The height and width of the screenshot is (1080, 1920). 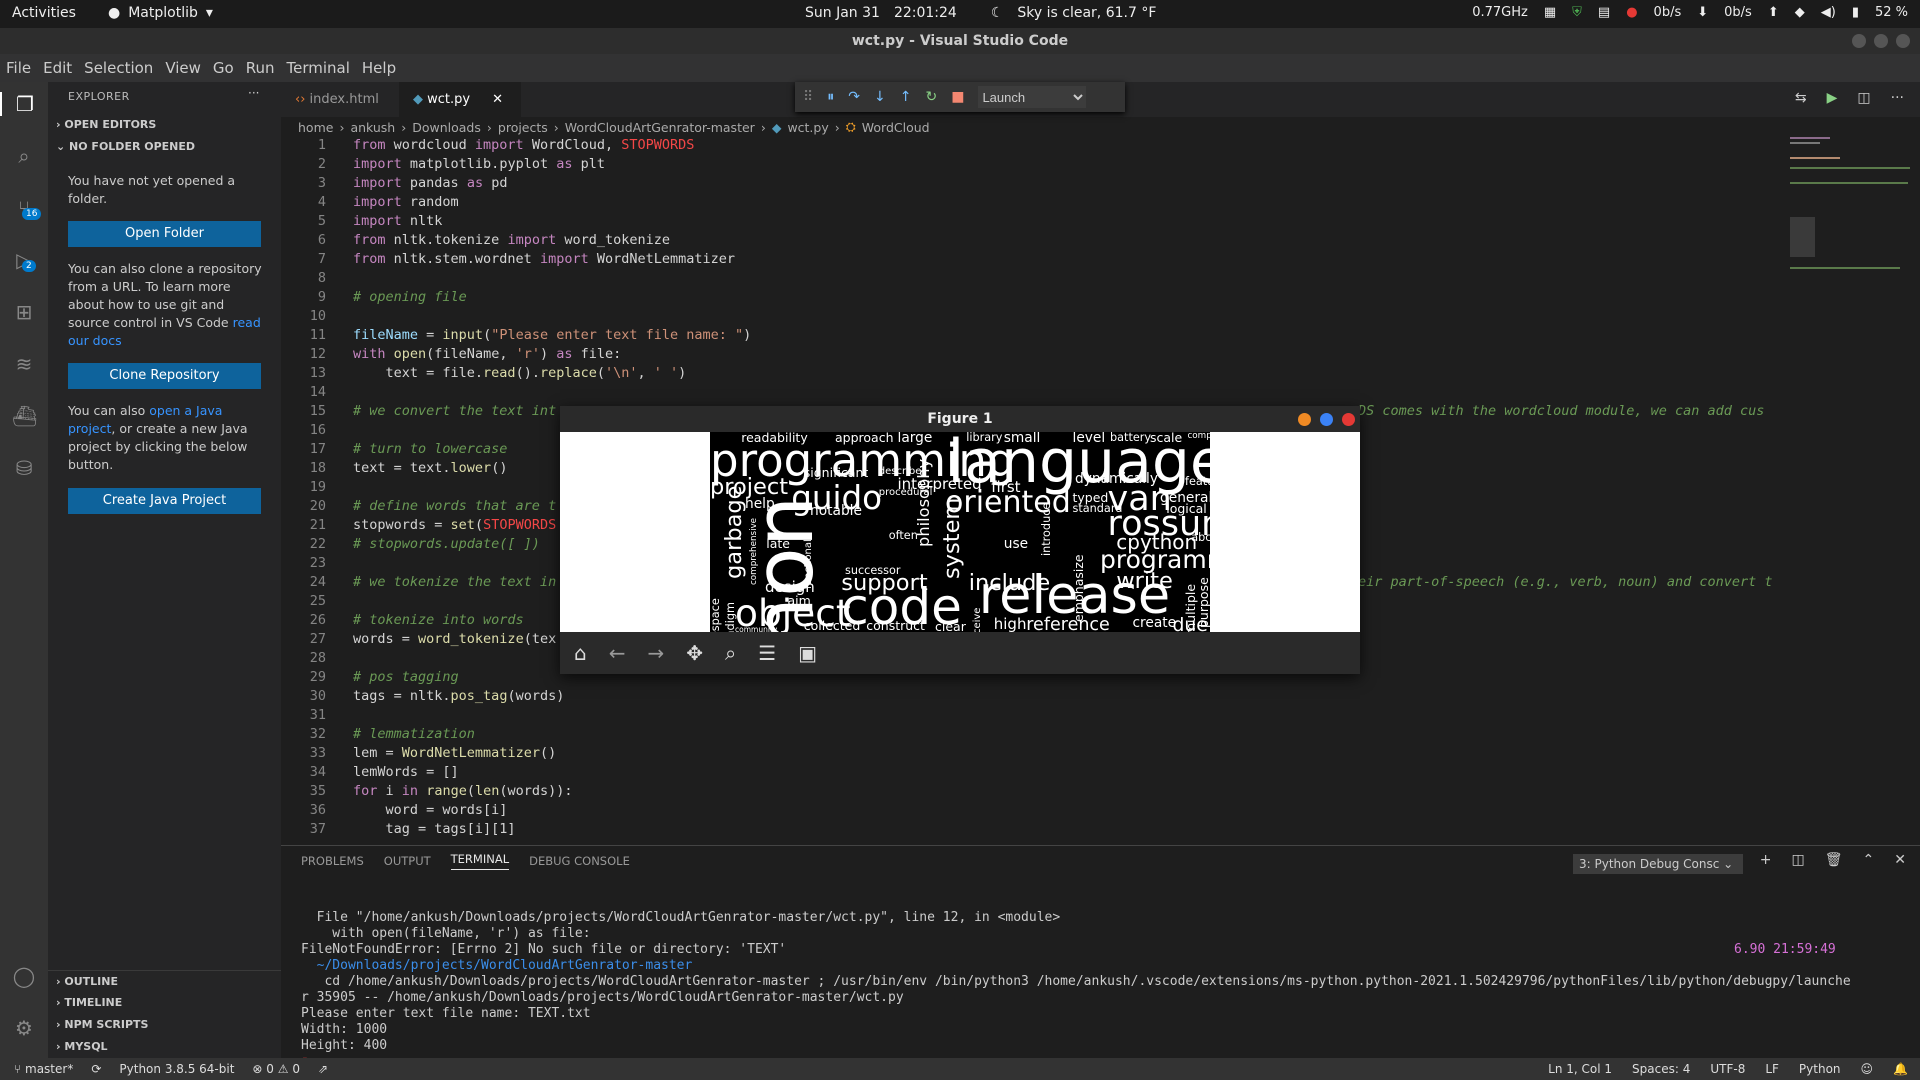 What do you see at coordinates (223, 68) in the screenshot?
I see `menu-go: Go` at bounding box center [223, 68].